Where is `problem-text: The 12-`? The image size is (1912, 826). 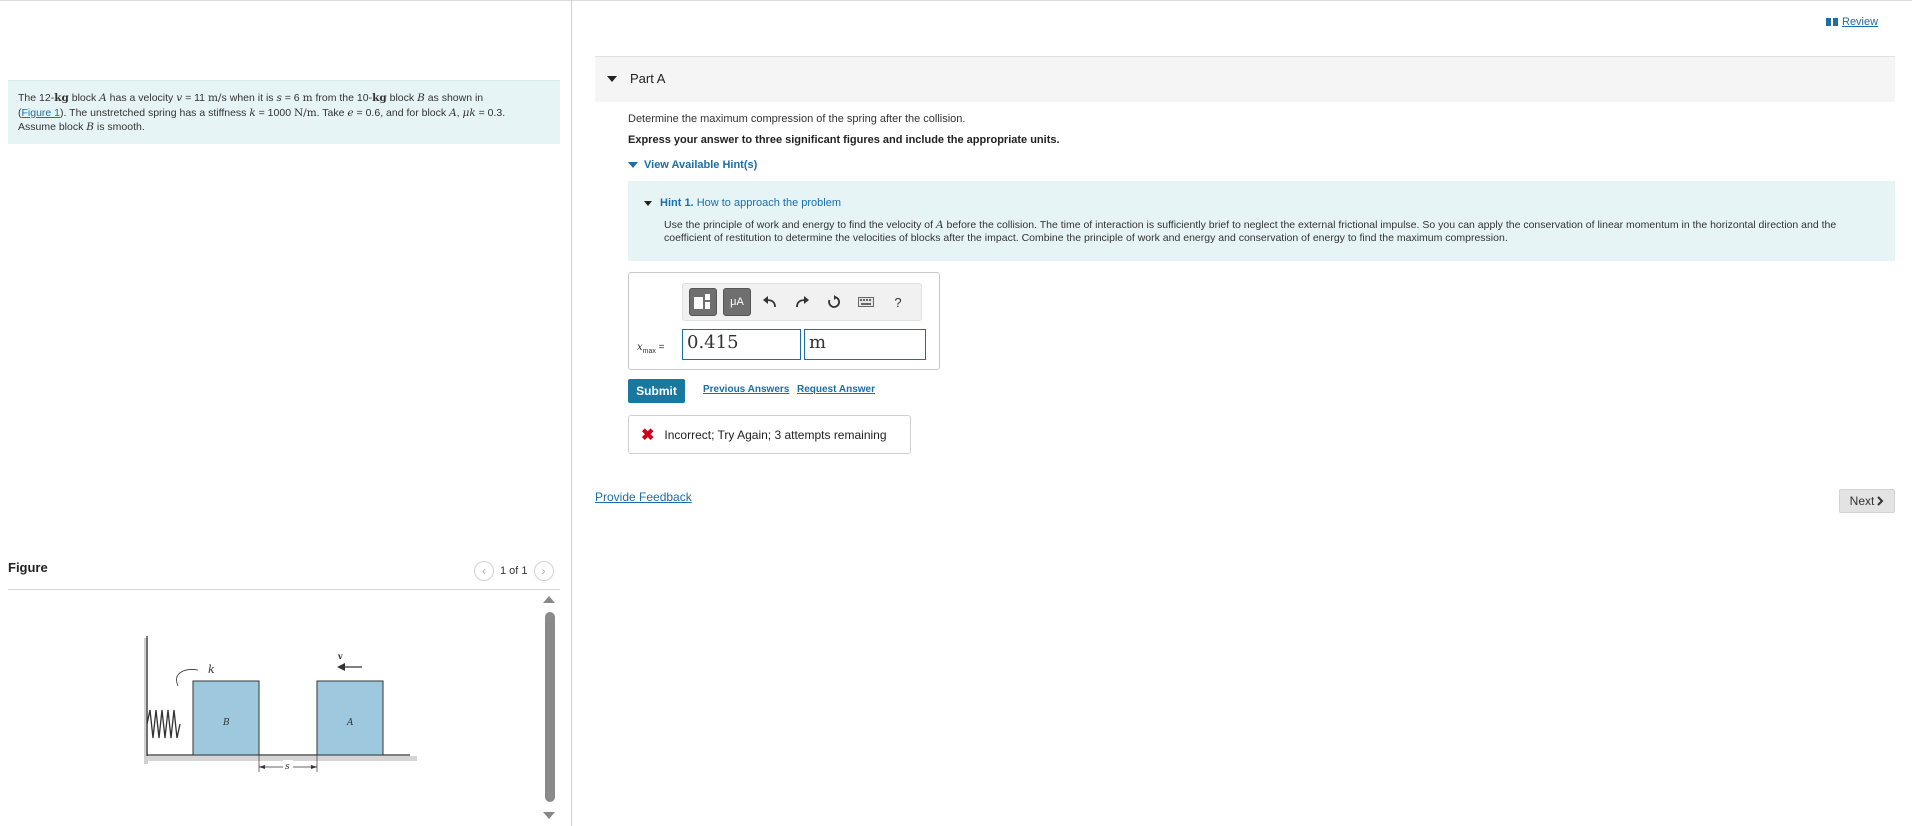 problem-text: The 12- is located at coordinates (36, 98).